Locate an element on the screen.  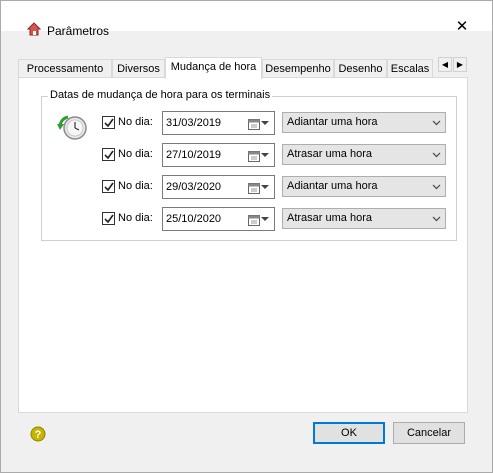
date-field: 25/10/2020 is located at coordinates (218, 219).